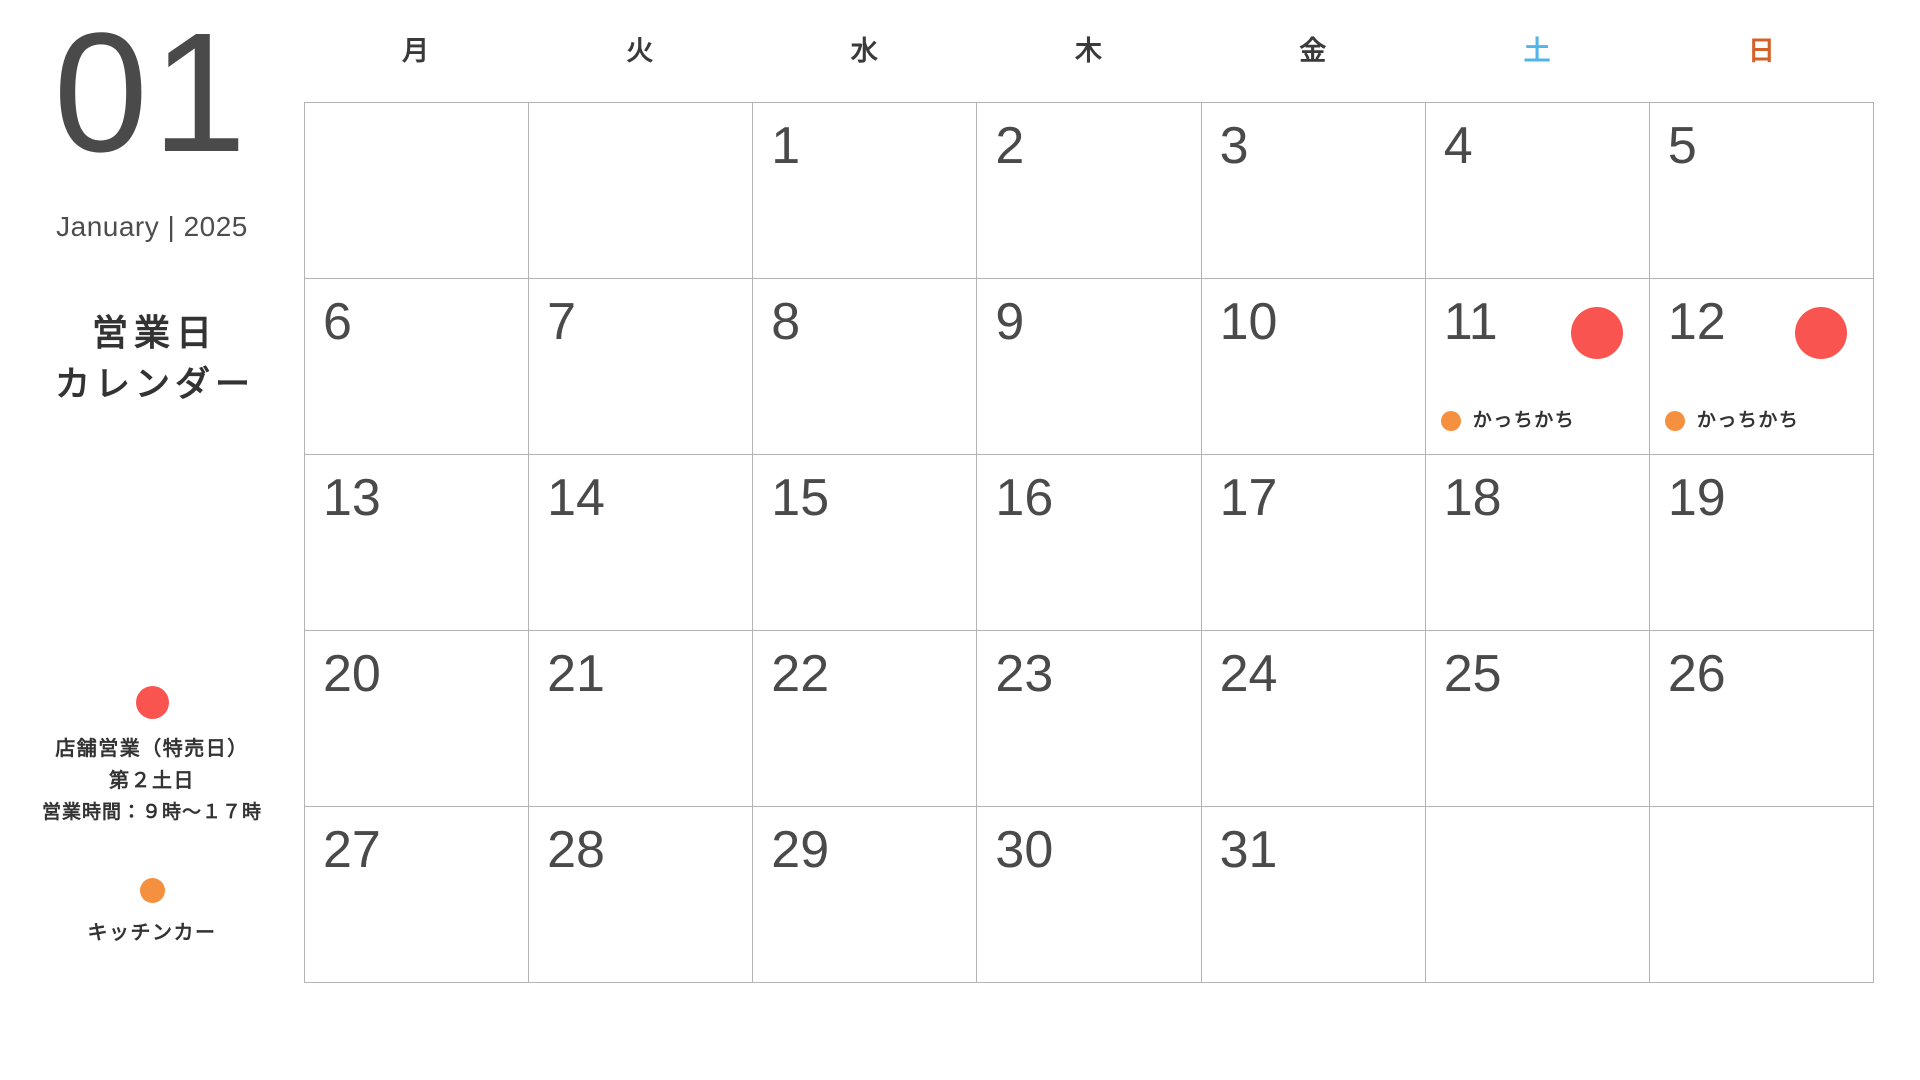  Describe the element at coordinates (352, 674) in the screenshot. I see `day-number: 20` at that location.